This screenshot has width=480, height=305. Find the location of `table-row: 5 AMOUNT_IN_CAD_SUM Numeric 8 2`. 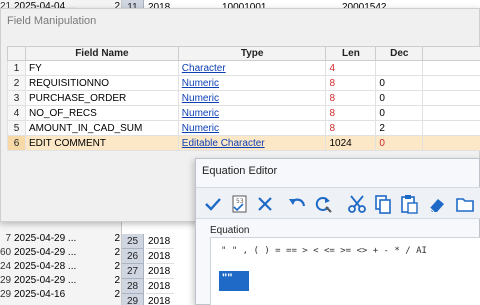

table-row: 5 AMOUNT_IN_CAD_SUM Numeric 8 2 is located at coordinates (243, 128).